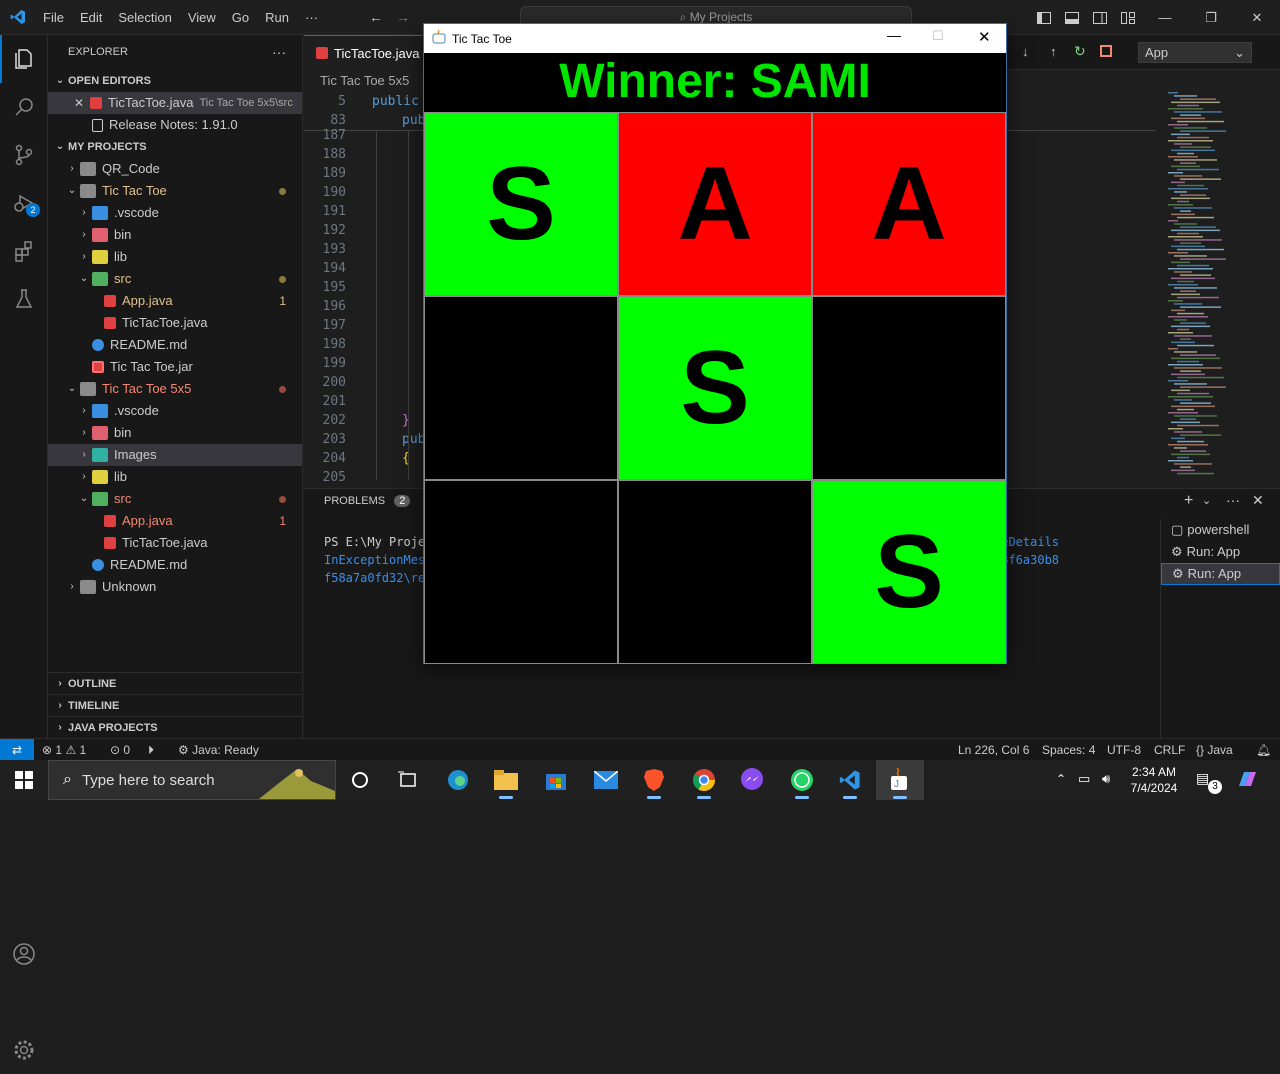 This screenshot has height=1074, width=1280. What do you see at coordinates (363, 52) in the screenshot?
I see `tab-tictactoe-java: TicTacToe.java` at bounding box center [363, 52].